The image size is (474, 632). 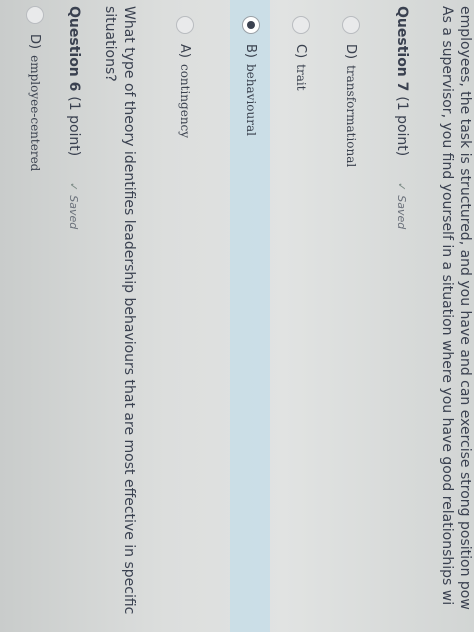 What do you see at coordinates (350, 52) in the screenshot?
I see `q6-option-d-letter: D)` at bounding box center [350, 52].